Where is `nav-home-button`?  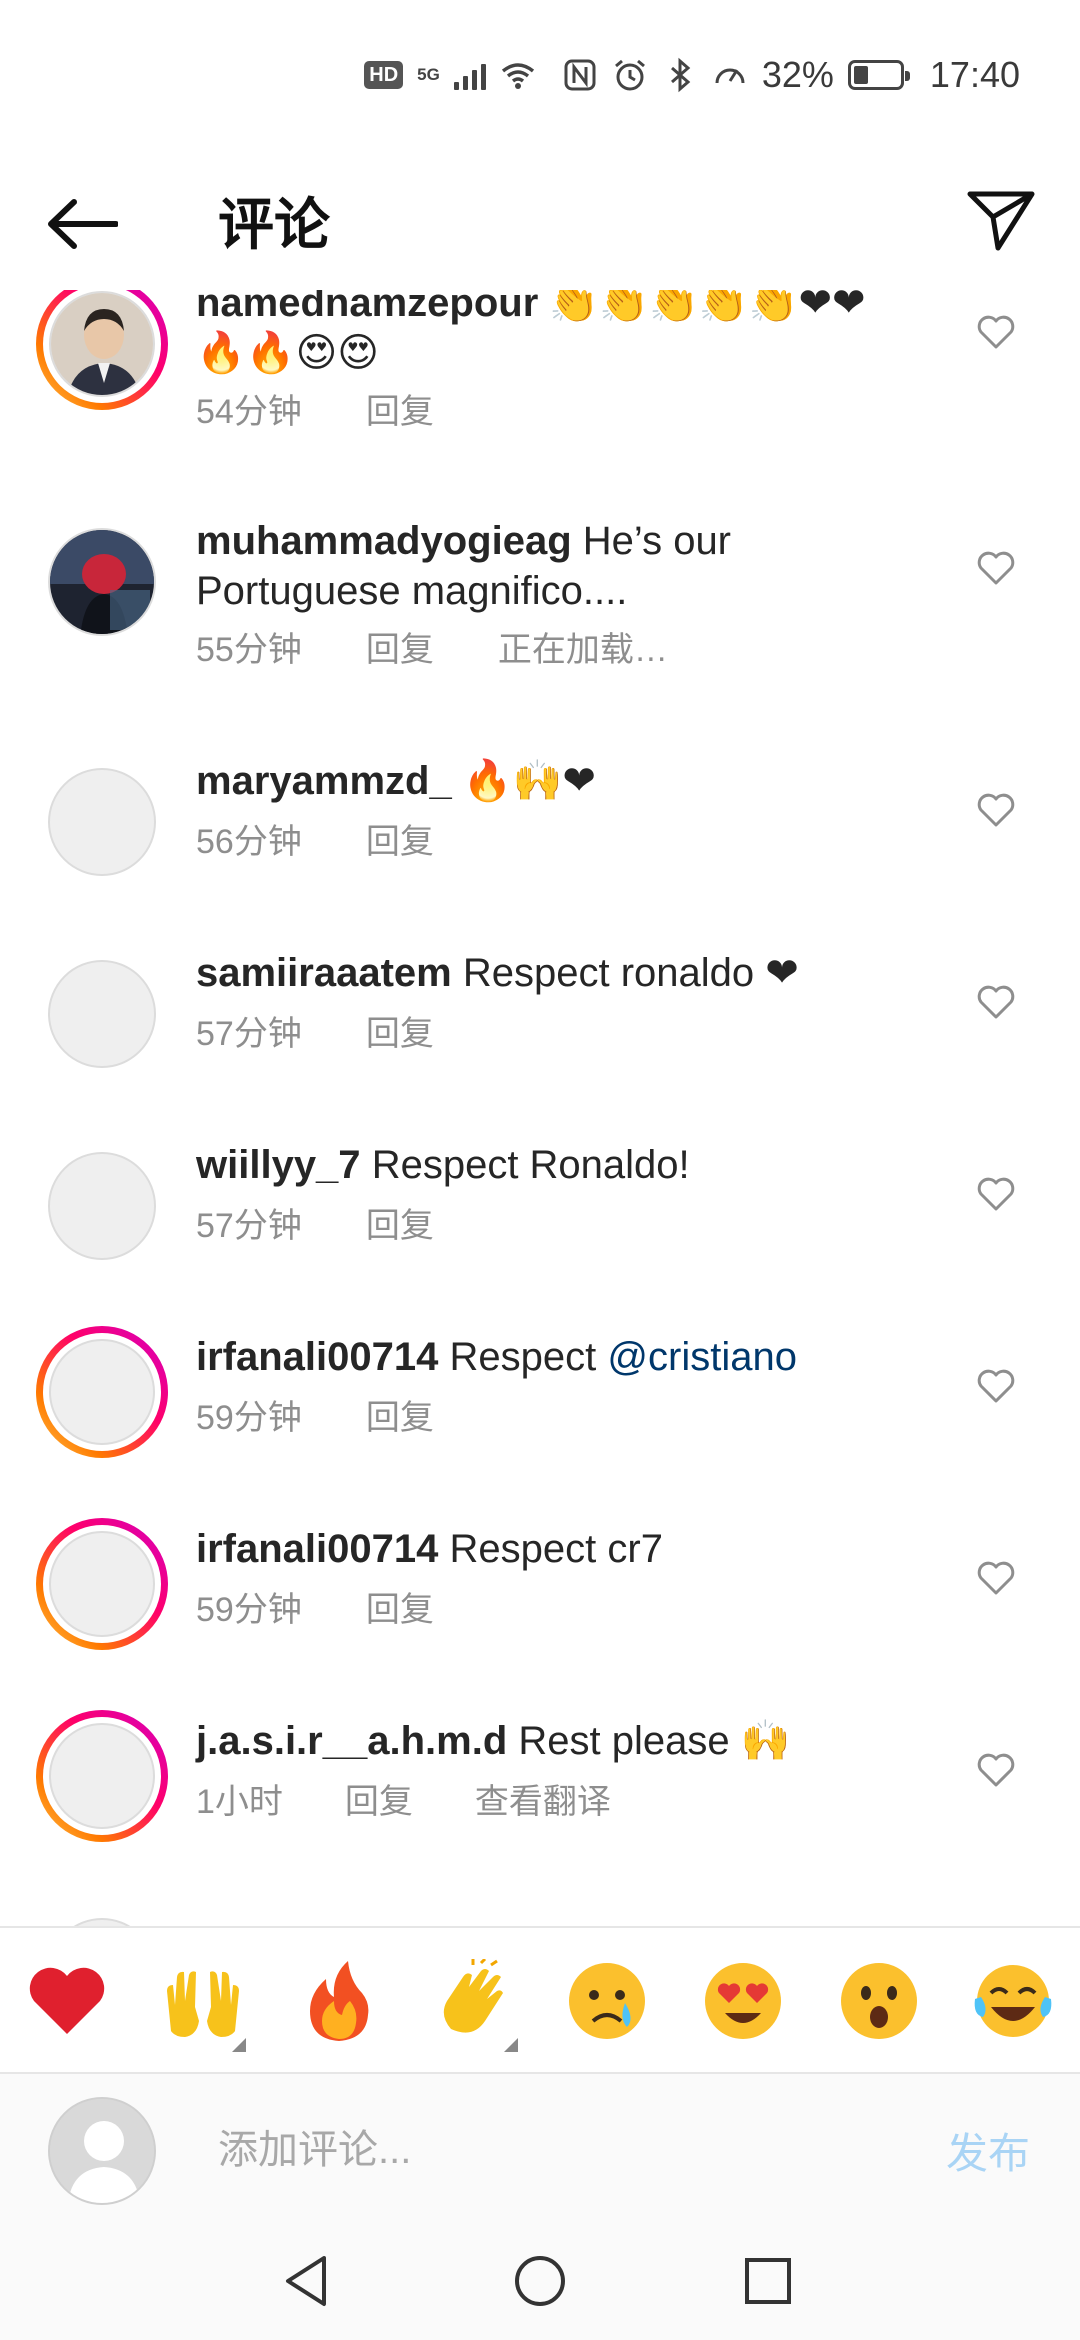 nav-home-button is located at coordinates (540, 2281).